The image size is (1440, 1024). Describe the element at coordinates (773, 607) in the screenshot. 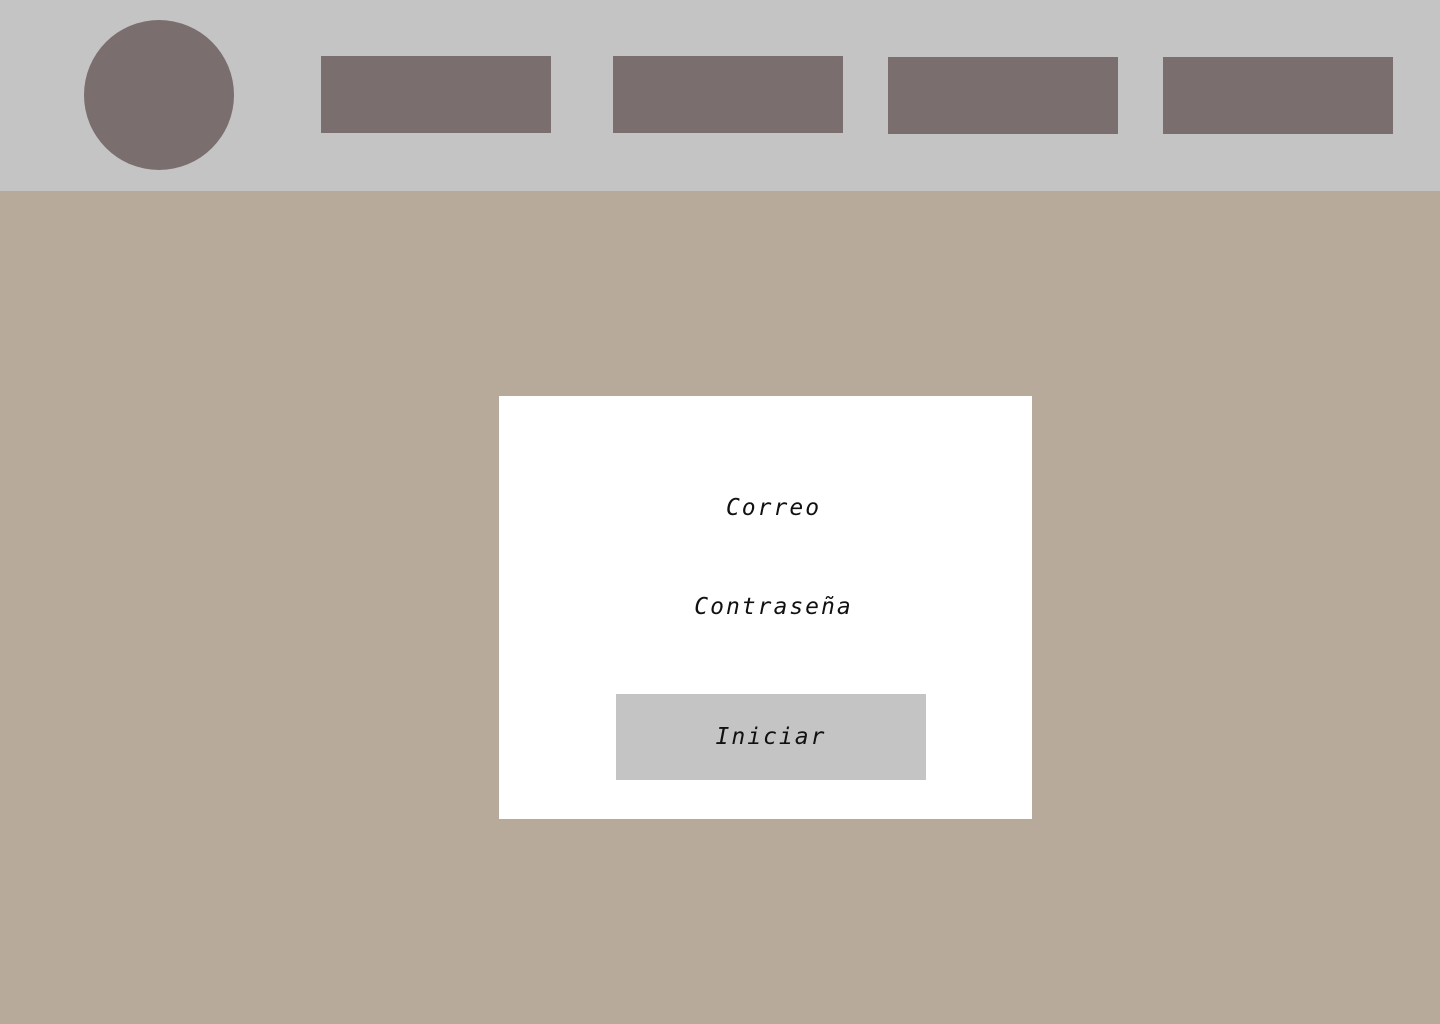

I see `password-field: Contraseña` at that location.